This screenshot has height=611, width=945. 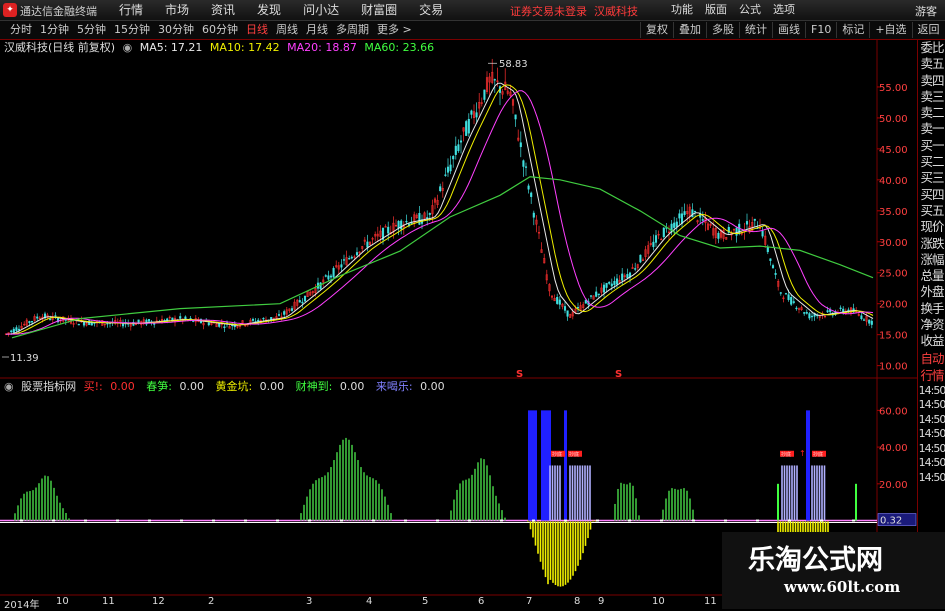 What do you see at coordinates (24, 358) in the screenshot?
I see `low-price-label: 11.39` at bounding box center [24, 358].